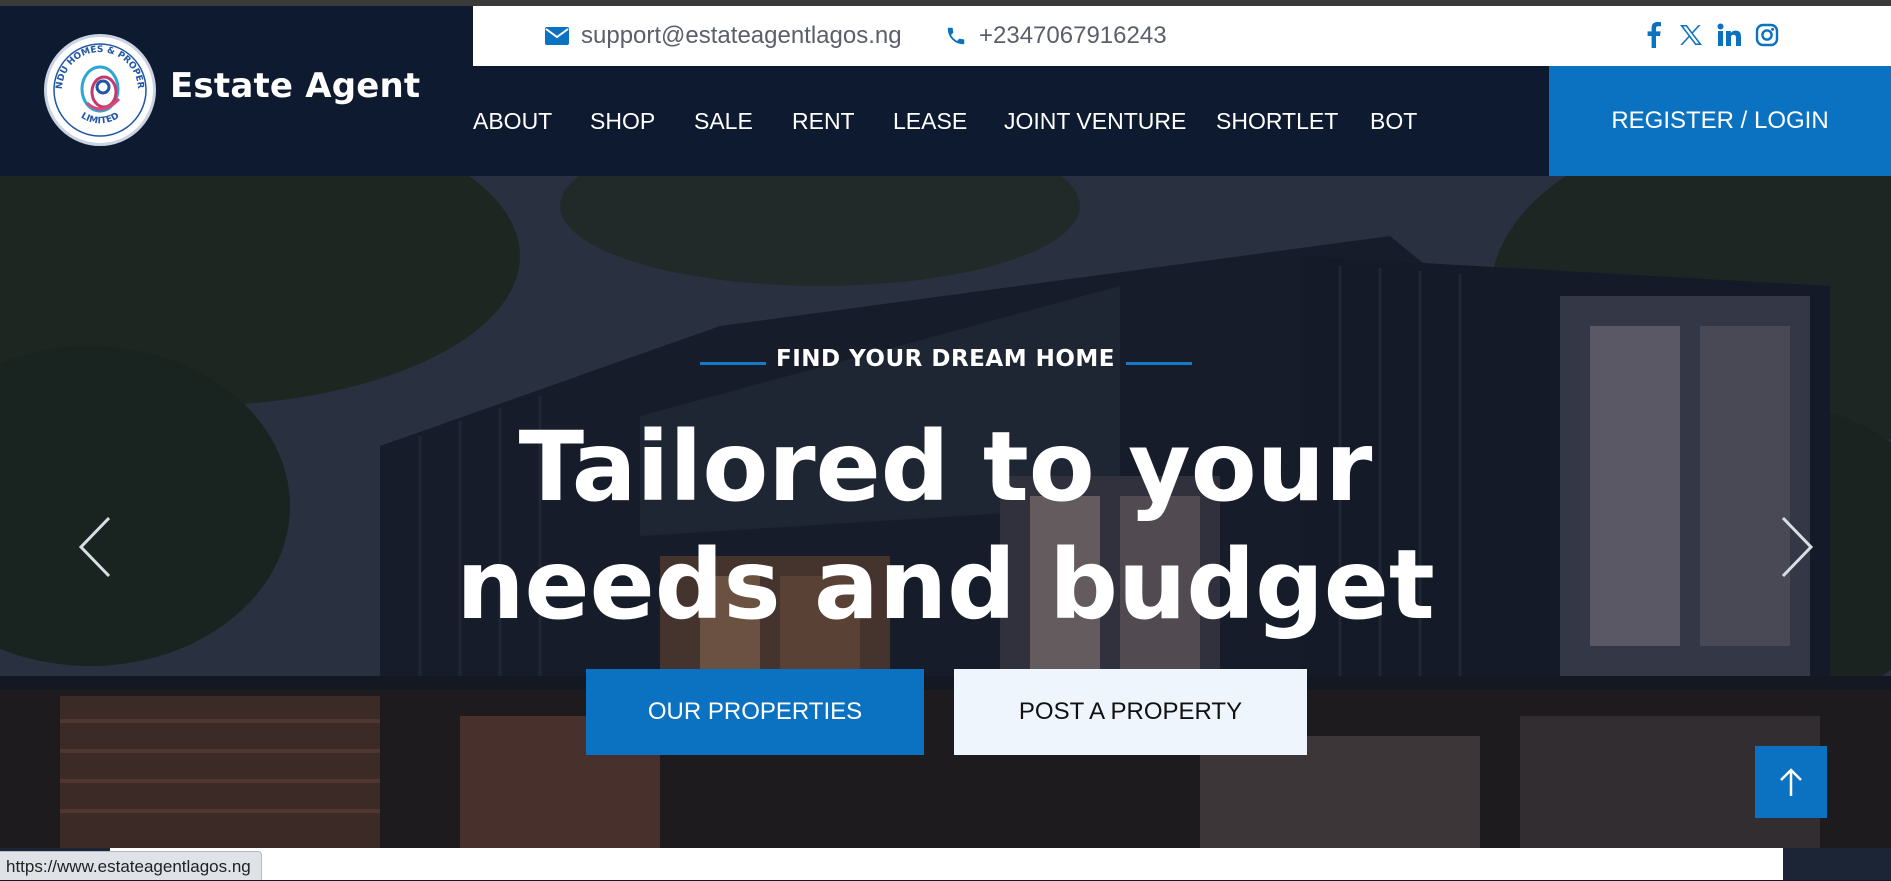 The image size is (1891, 881). Describe the element at coordinates (622, 121) in the screenshot. I see `nav-shop: SHOP` at that location.